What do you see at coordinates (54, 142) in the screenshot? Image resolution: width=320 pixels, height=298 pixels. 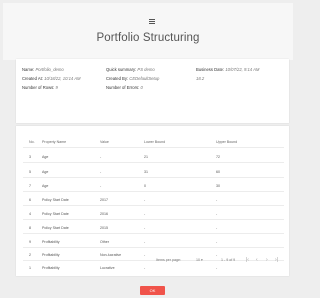 I see `column-header-property-name: Property Name` at bounding box center [54, 142].